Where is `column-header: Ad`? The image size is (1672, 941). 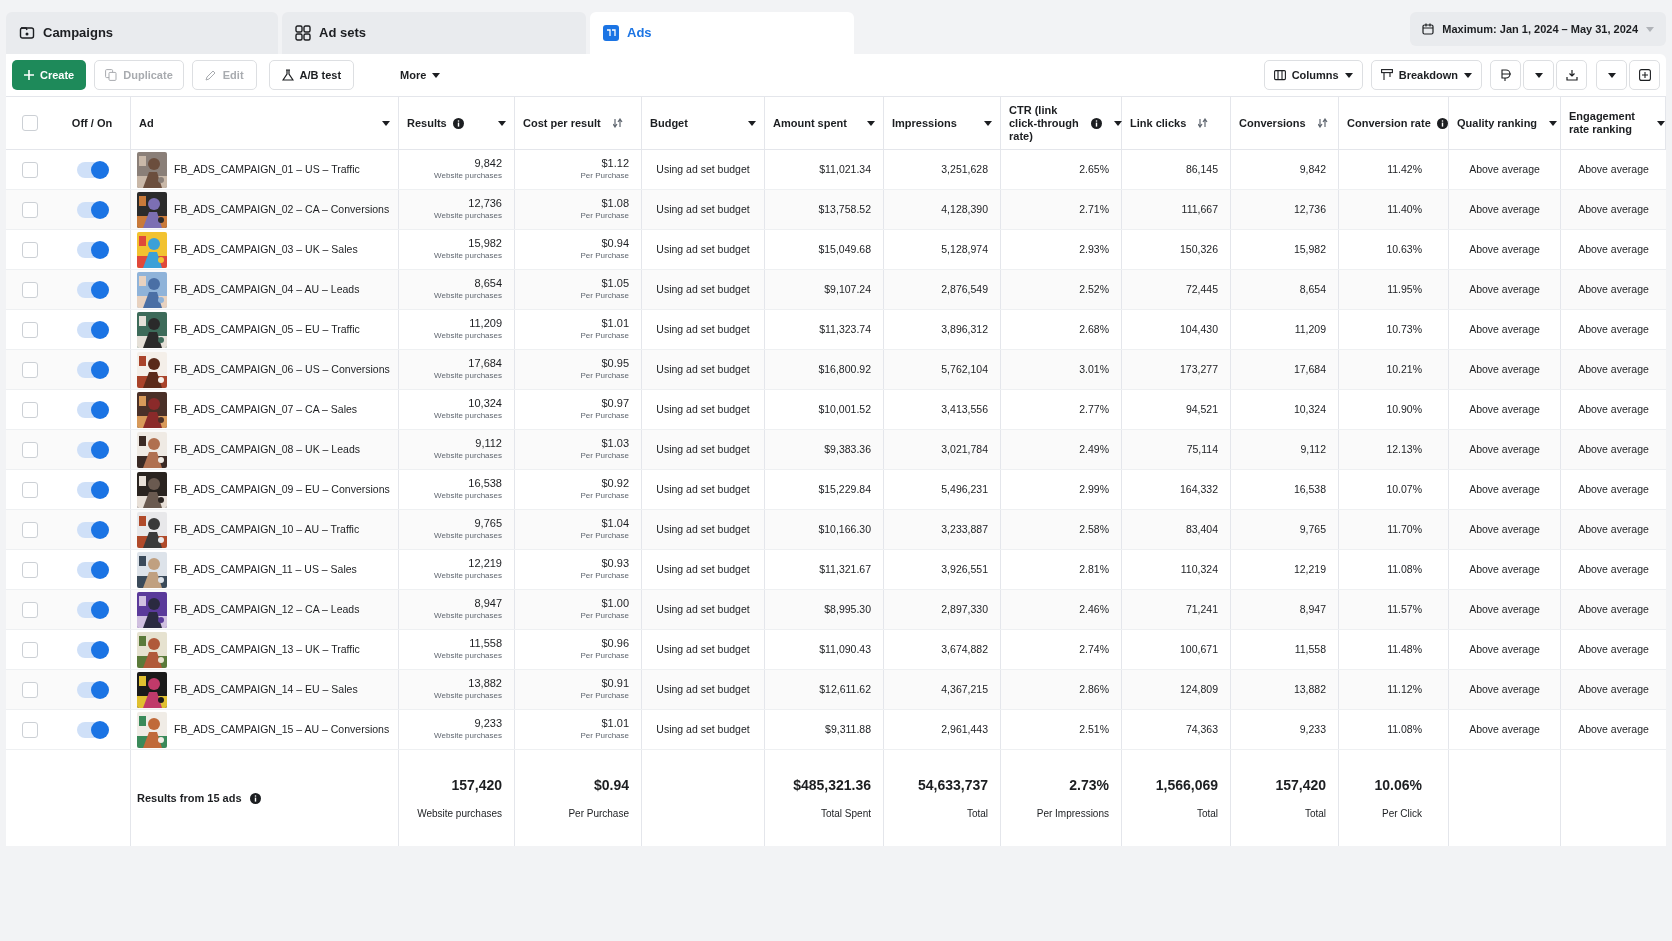 column-header: Ad is located at coordinates (146, 123).